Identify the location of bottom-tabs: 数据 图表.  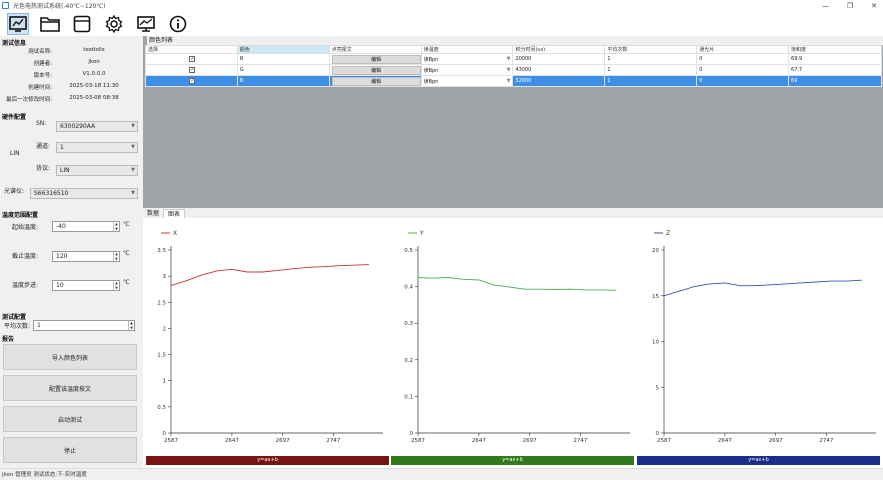
(164, 213).